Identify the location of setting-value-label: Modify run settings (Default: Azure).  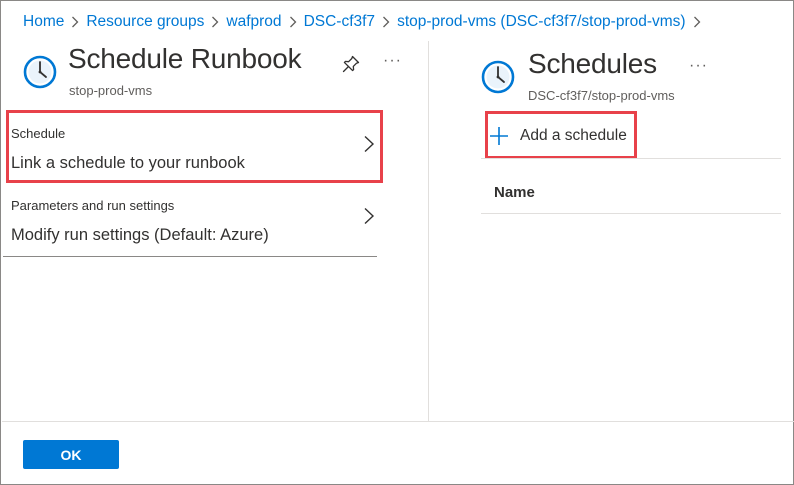
(140, 235).